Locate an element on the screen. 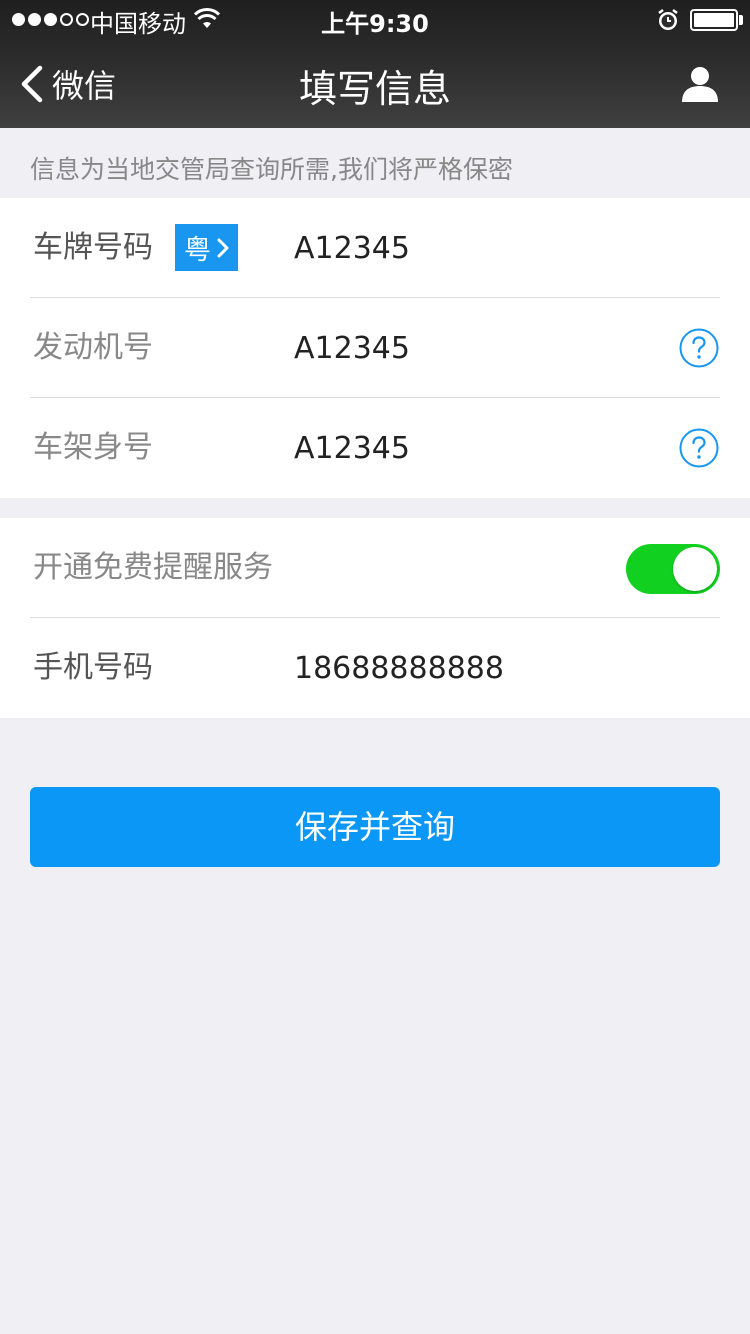 Image resolution: width=750 pixels, height=1334 pixels. user-profile-icon is located at coordinates (700, 84).